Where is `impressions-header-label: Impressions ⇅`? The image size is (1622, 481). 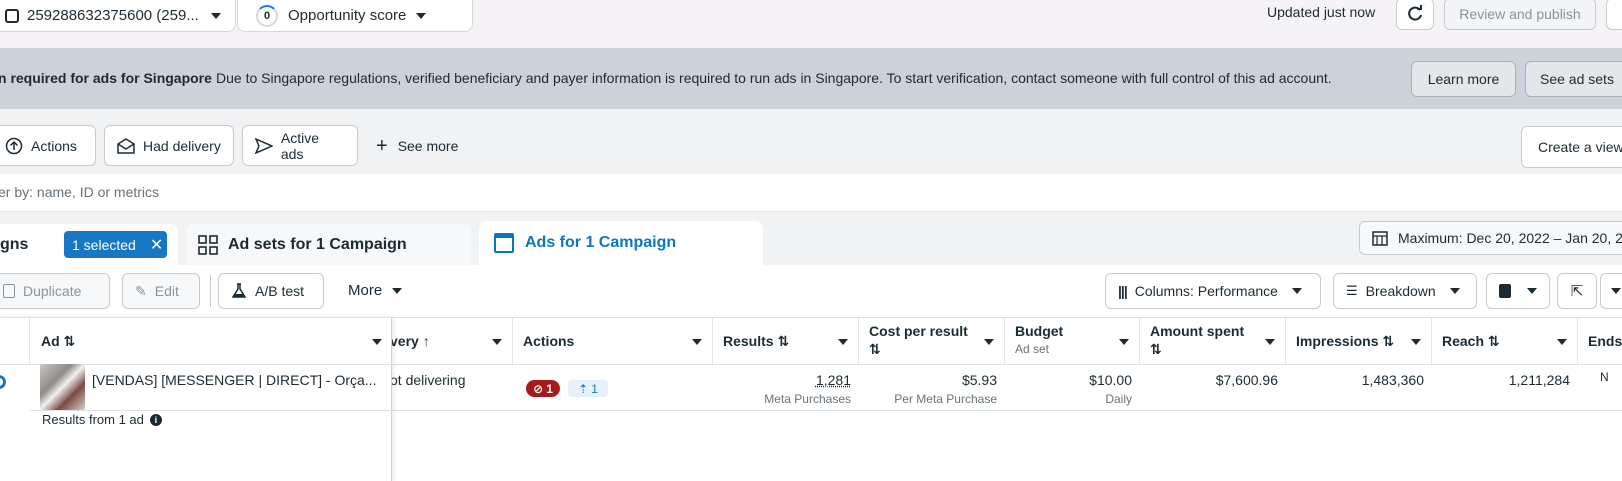
impressions-header-label: Impressions ⇅ is located at coordinates (1345, 341).